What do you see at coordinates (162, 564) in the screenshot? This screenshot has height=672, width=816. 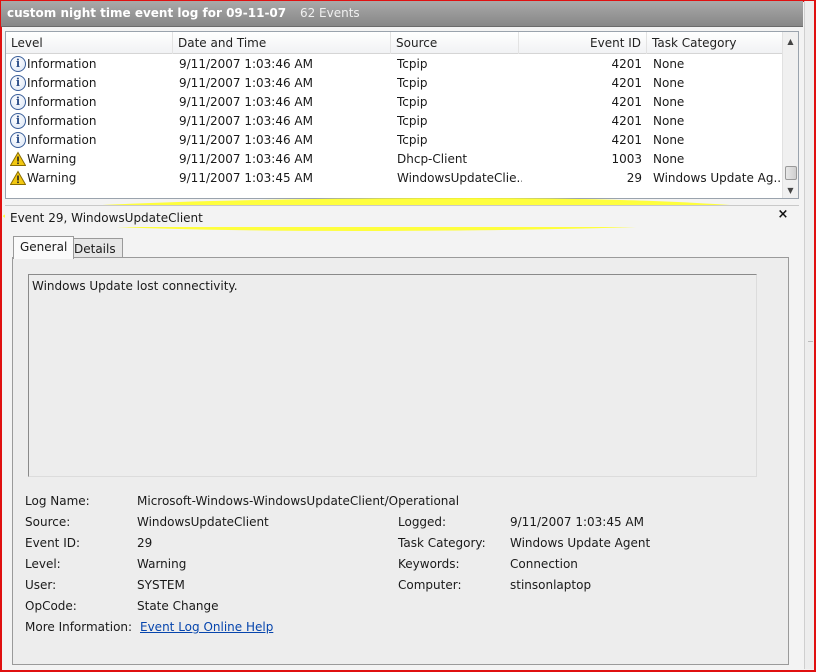 I see `level-value: Warning` at bounding box center [162, 564].